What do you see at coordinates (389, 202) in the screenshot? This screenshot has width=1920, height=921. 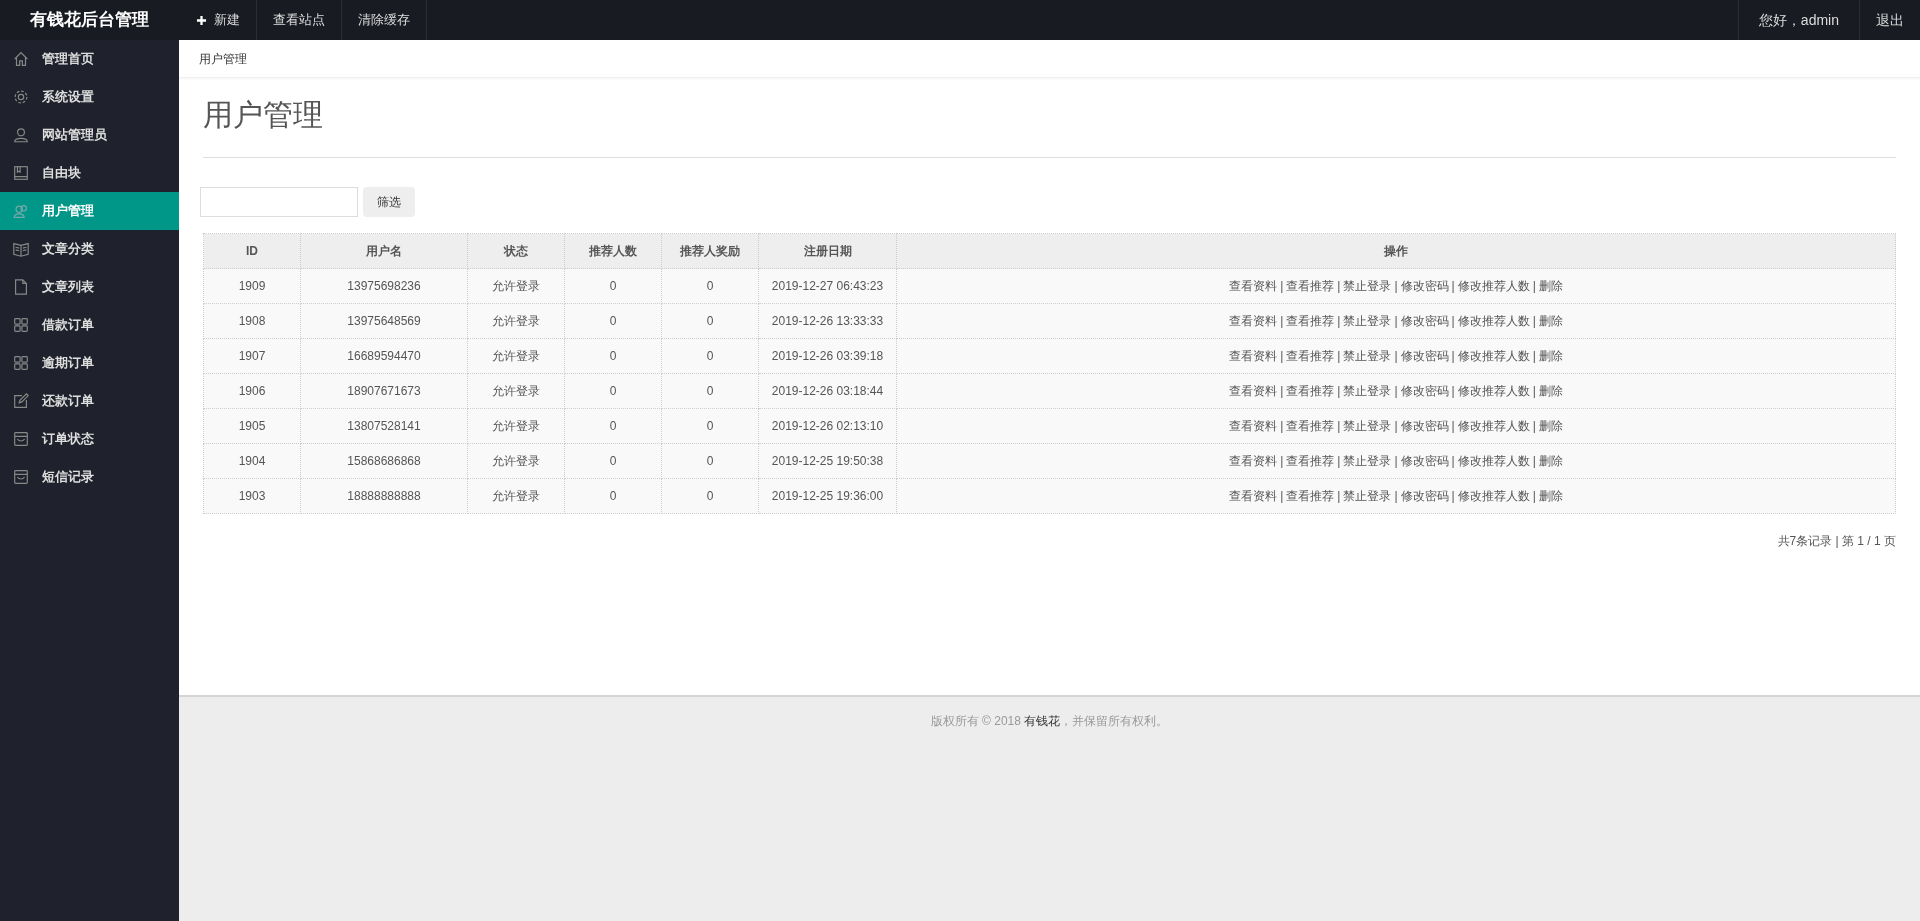 I see `filter-button: 筛选` at bounding box center [389, 202].